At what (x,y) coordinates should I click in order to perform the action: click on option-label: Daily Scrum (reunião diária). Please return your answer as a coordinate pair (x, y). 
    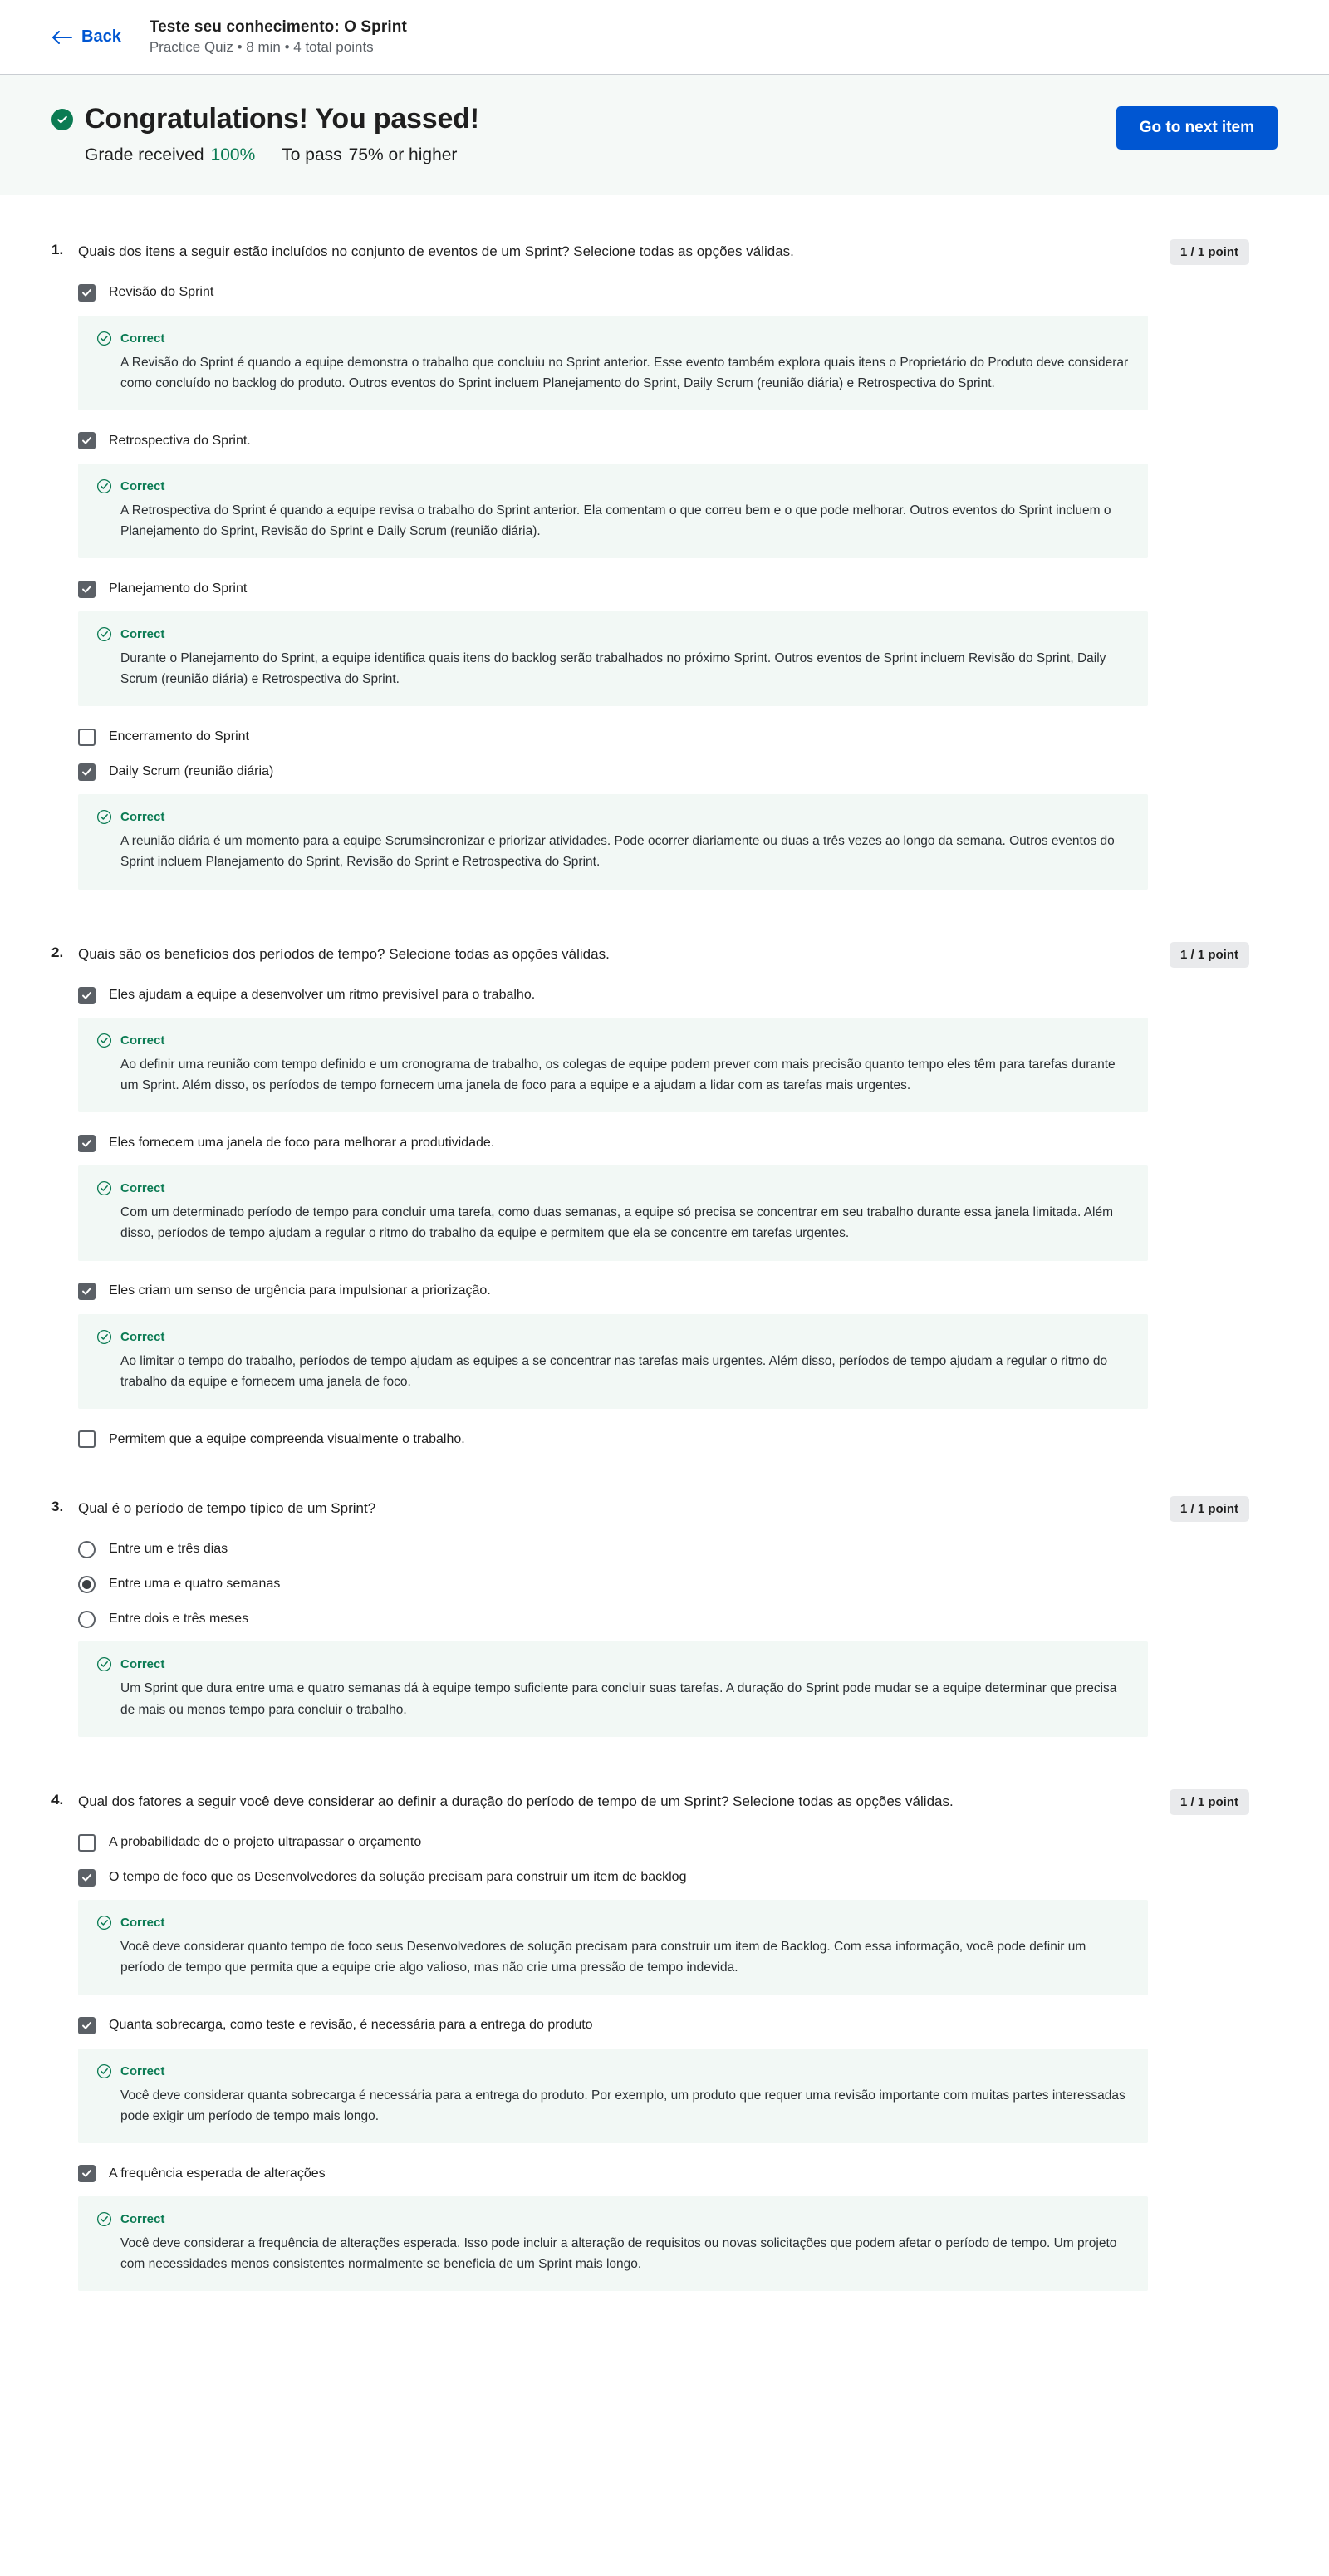
    Looking at the image, I should click on (191, 771).